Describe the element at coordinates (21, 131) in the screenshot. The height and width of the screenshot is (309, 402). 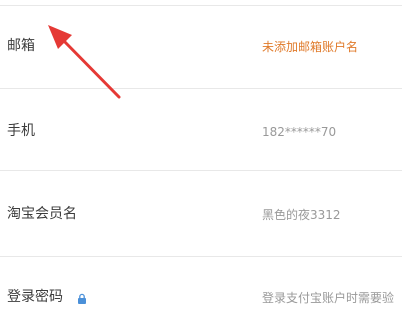
I see `phone-label: 手机` at that location.